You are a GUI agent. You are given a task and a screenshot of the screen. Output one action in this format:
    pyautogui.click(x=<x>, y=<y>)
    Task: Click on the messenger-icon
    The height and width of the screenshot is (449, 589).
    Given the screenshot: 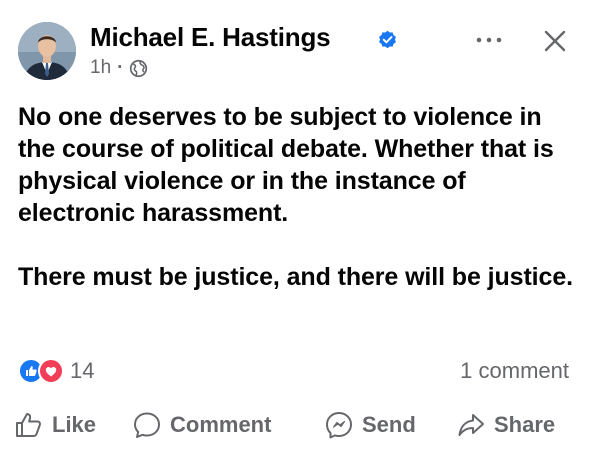 What is the action you would take?
    pyautogui.click(x=339, y=425)
    